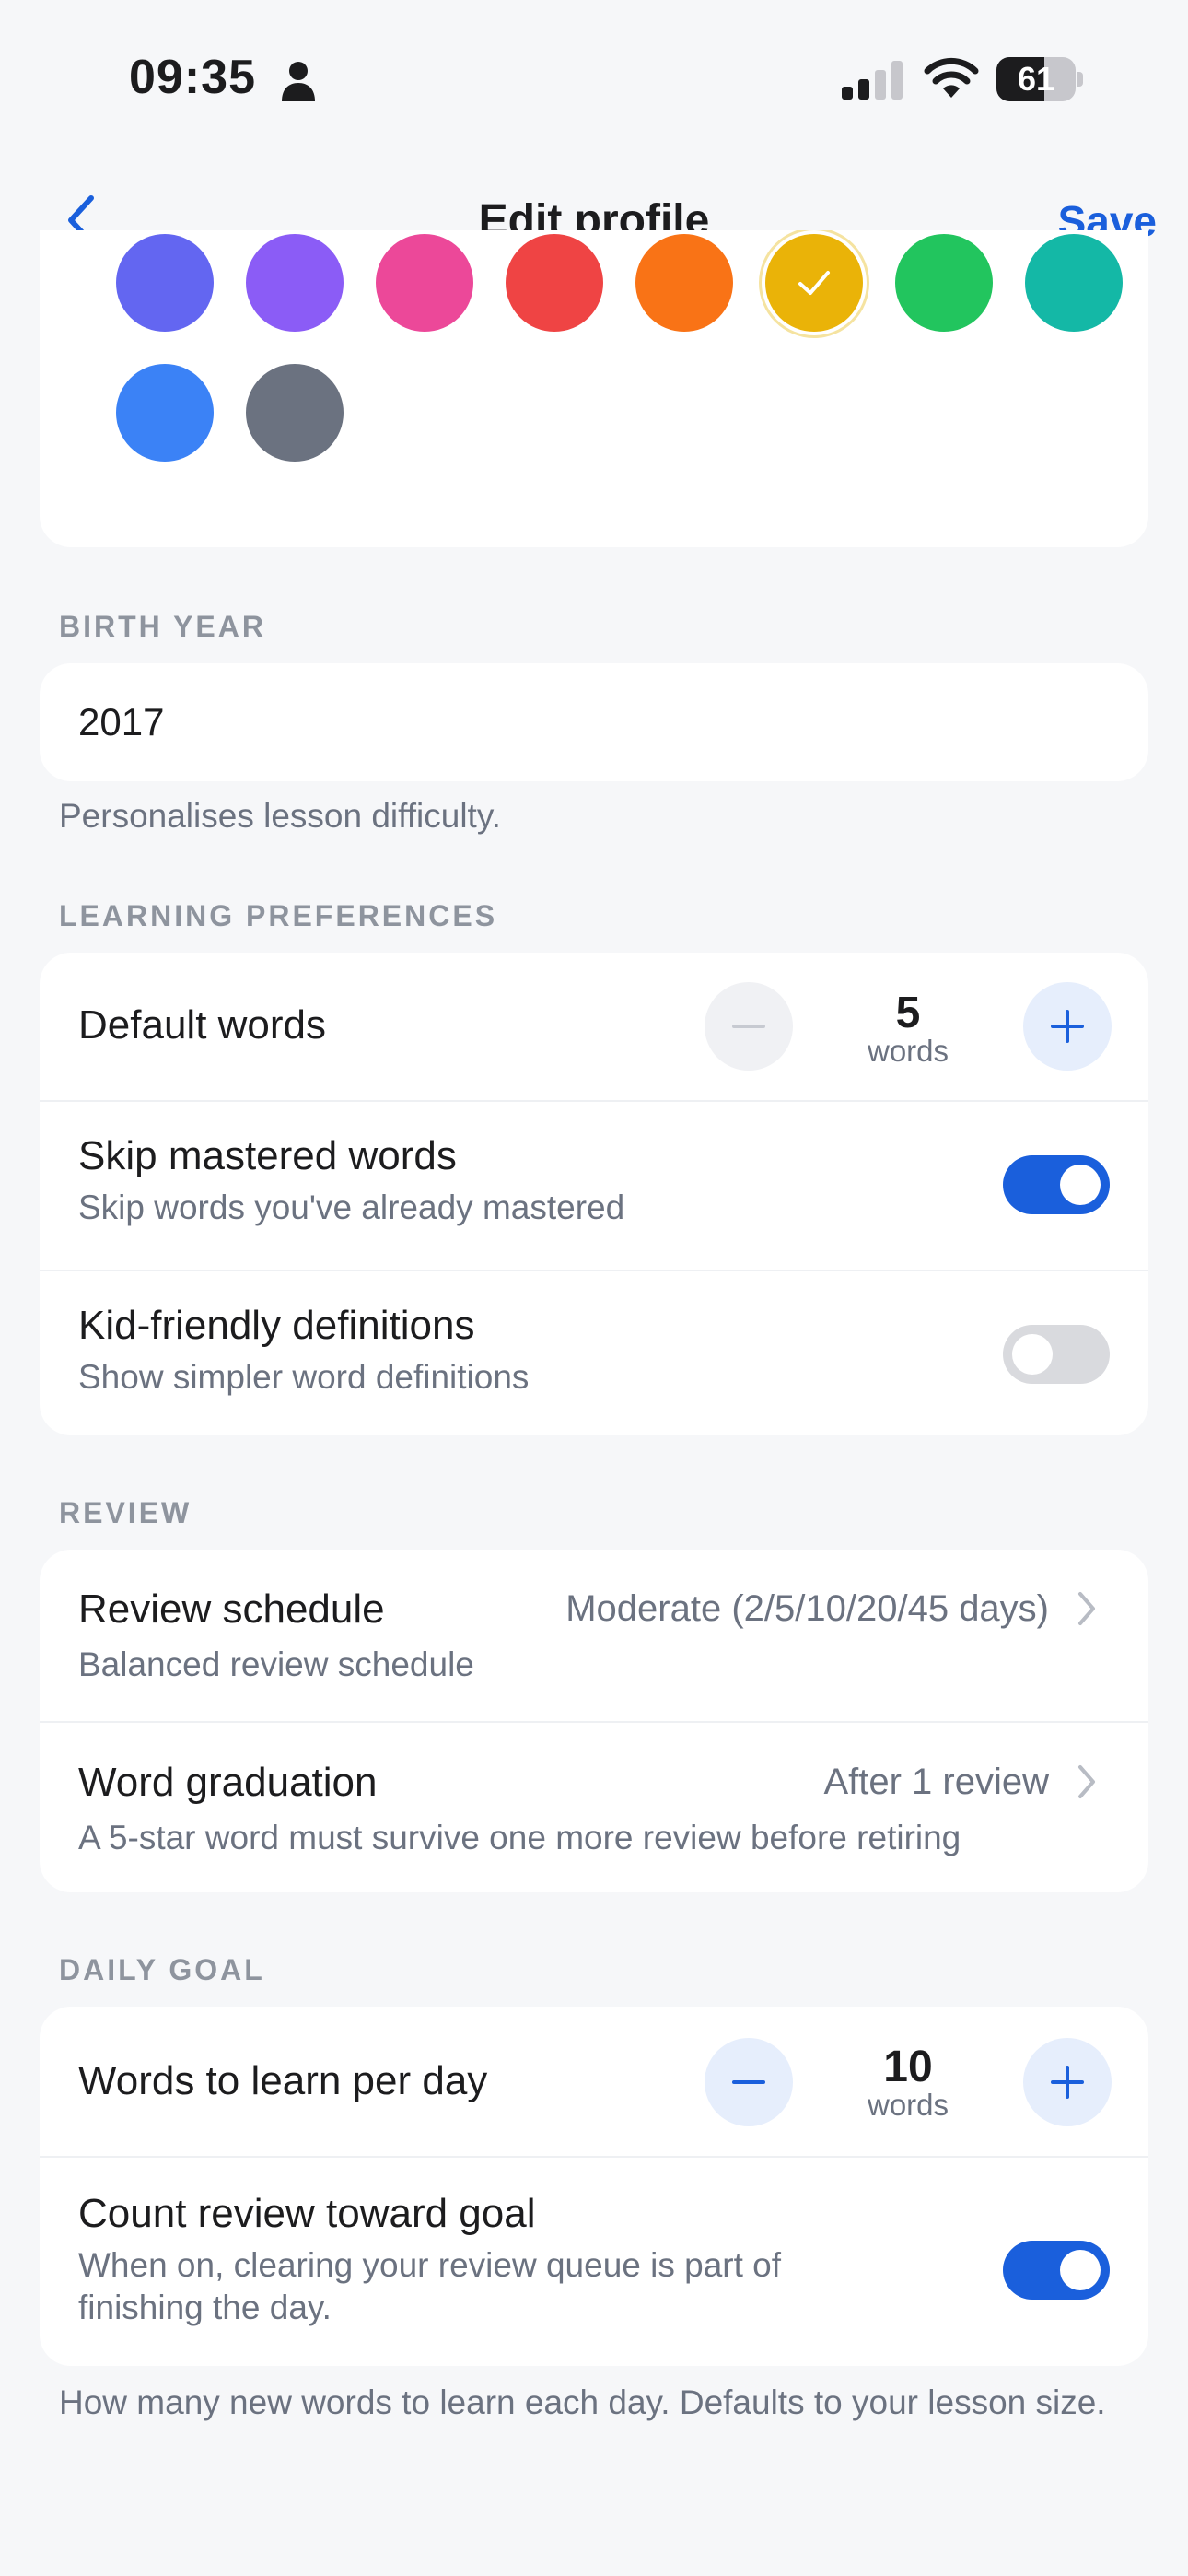  What do you see at coordinates (162, 1970) in the screenshot?
I see `daily-goal-section-label: DAILY GOAL` at bounding box center [162, 1970].